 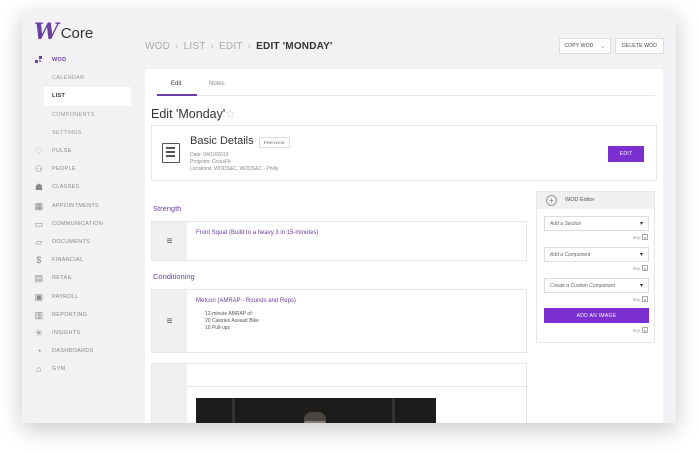 What do you see at coordinates (177, 95) in the screenshot?
I see `tab-active-indicator` at bounding box center [177, 95].